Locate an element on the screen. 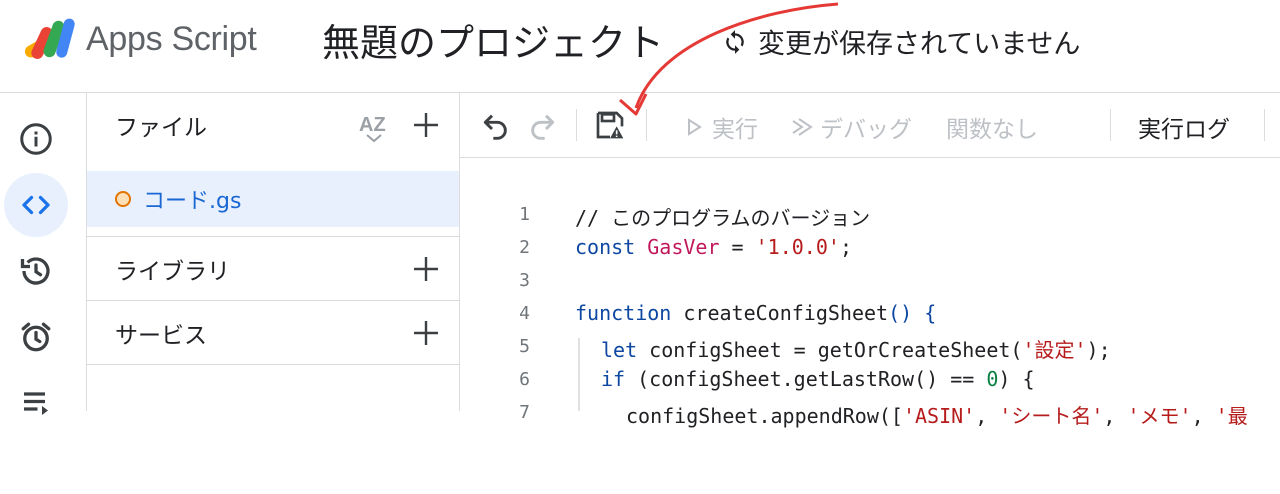  add-file-icon is located at coordinates (426, 125).